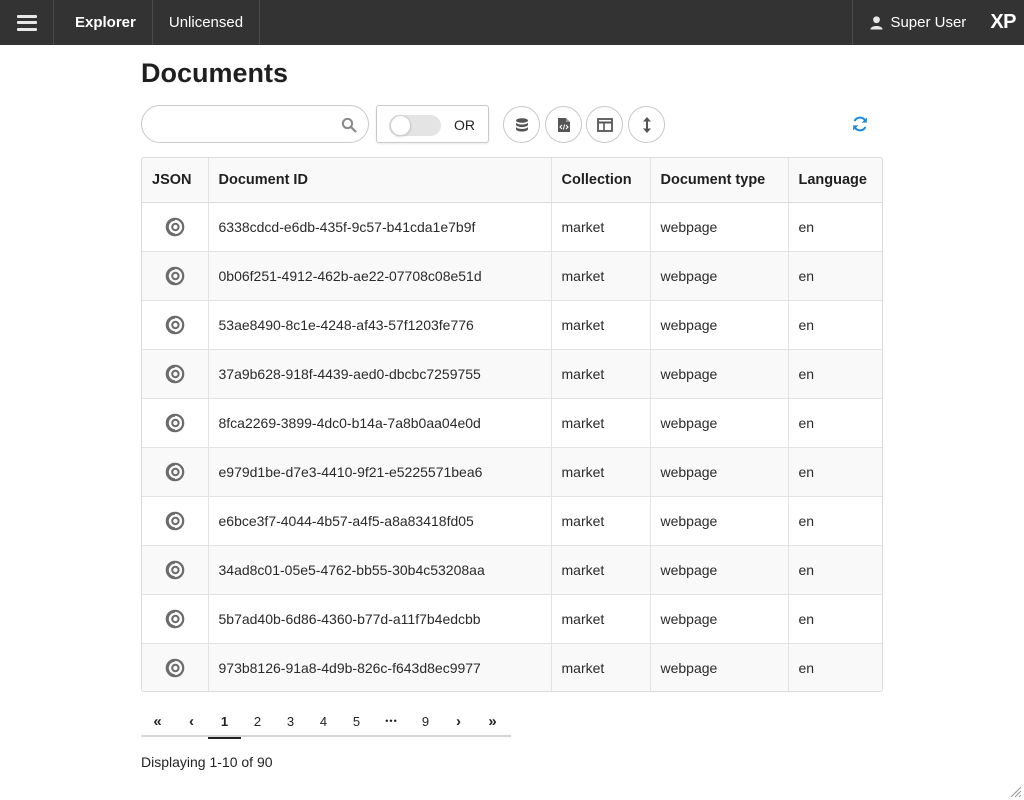 The image size is (1024, 800). I want to click on user-icon, so click(877, 23).